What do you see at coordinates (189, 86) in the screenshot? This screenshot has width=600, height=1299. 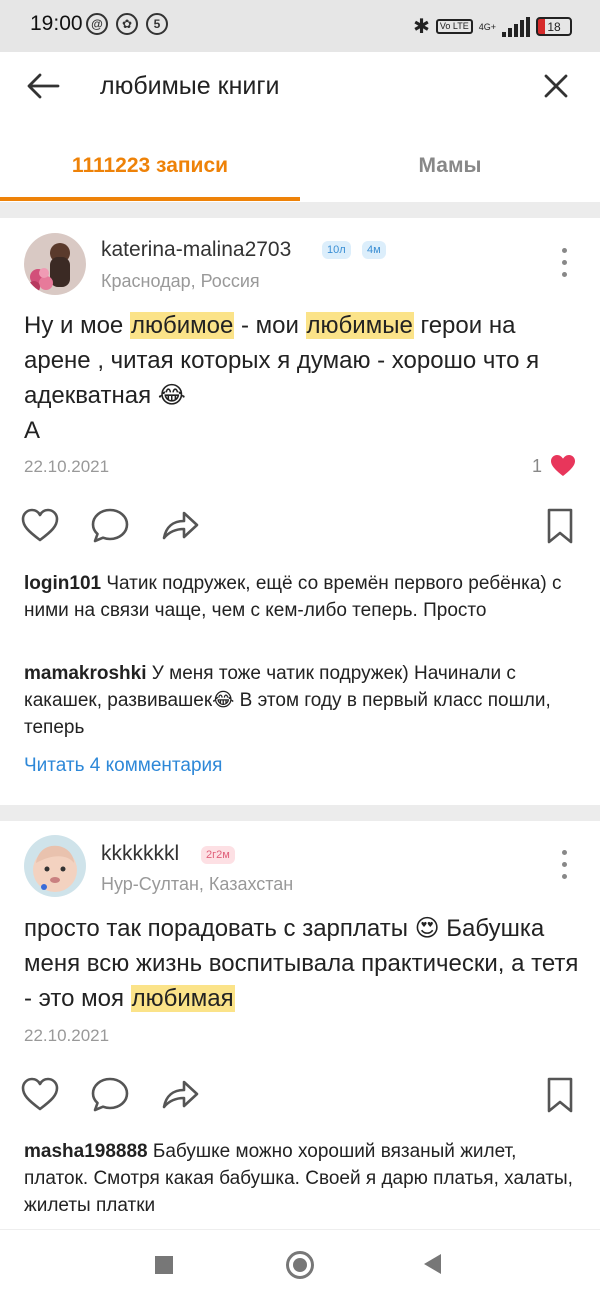 I see `search-input: любимые книги` at bounding box center [189, 86].